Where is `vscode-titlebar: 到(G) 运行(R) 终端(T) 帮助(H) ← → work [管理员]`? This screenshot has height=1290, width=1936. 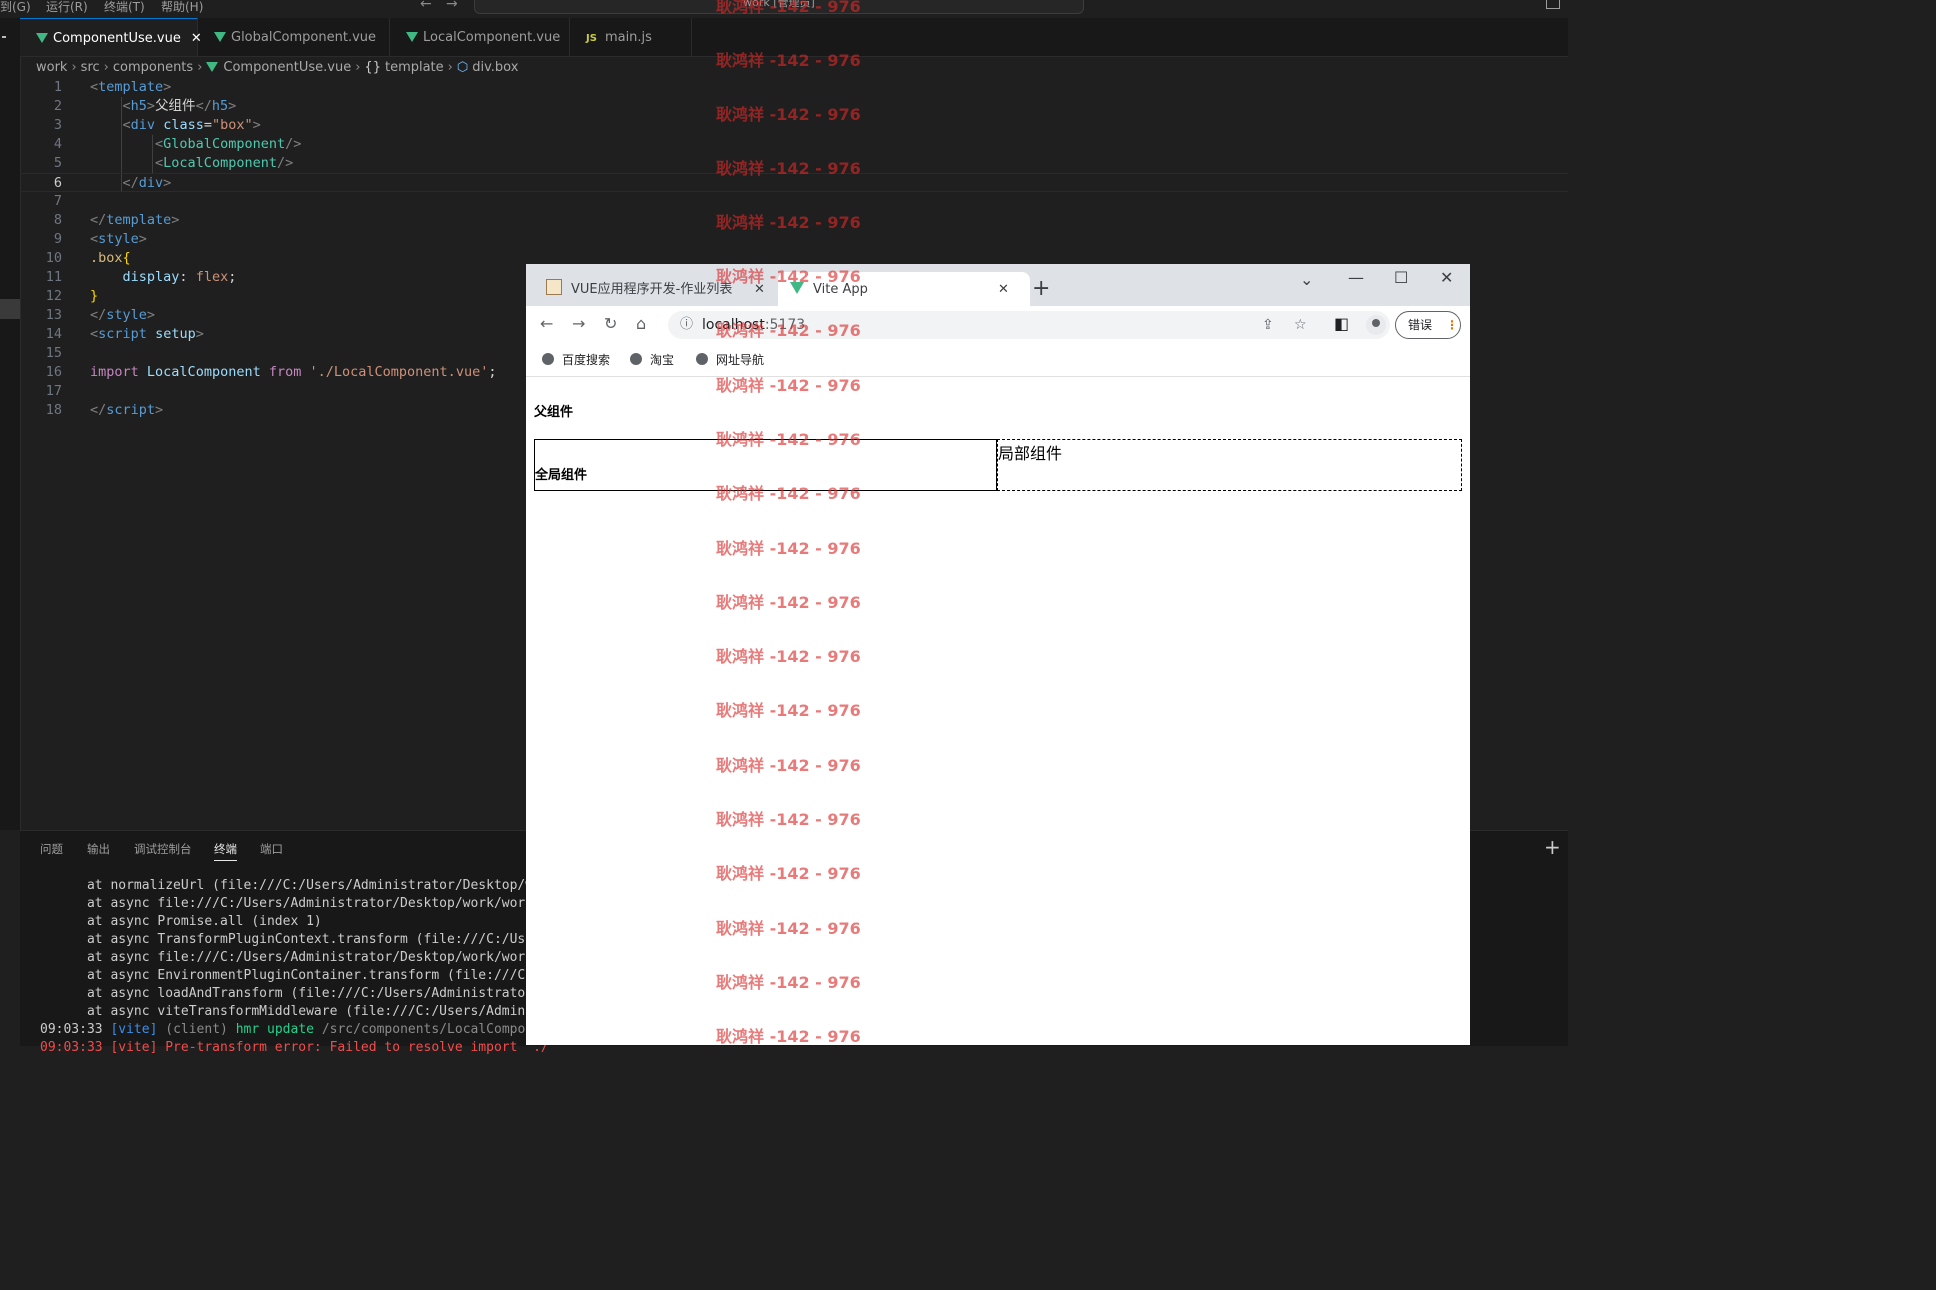
vscode-titlebar: 到(G) 运行(R) 终端(T) 帮助(H) ← → work [管理员] is located at coordinates (784, 9).